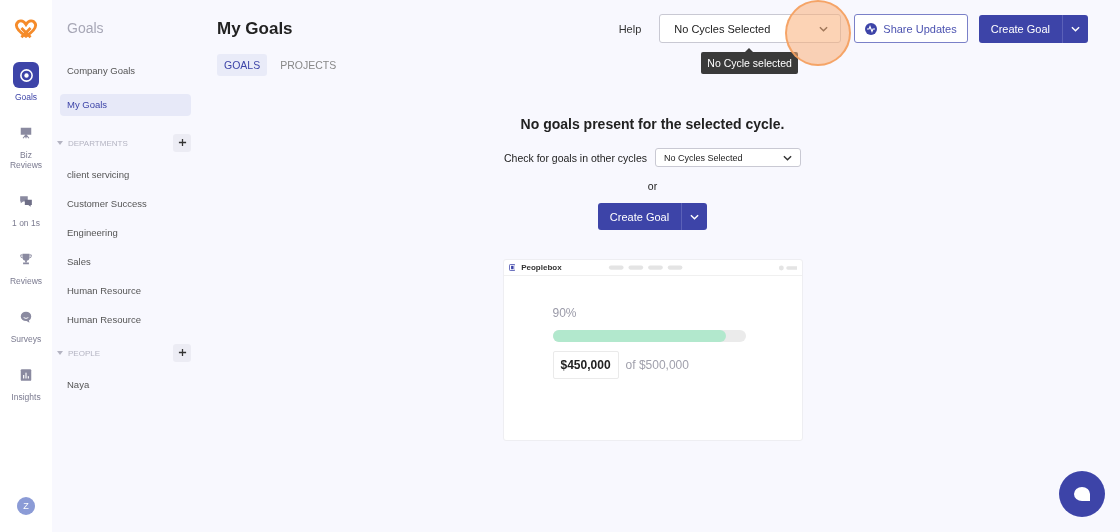 This screenshot has height=532, width=1120. What do you see at coordinates (125, 262) in the screenshot?
I see `sidebar-item: Sales` at bounding box center [125, 262].